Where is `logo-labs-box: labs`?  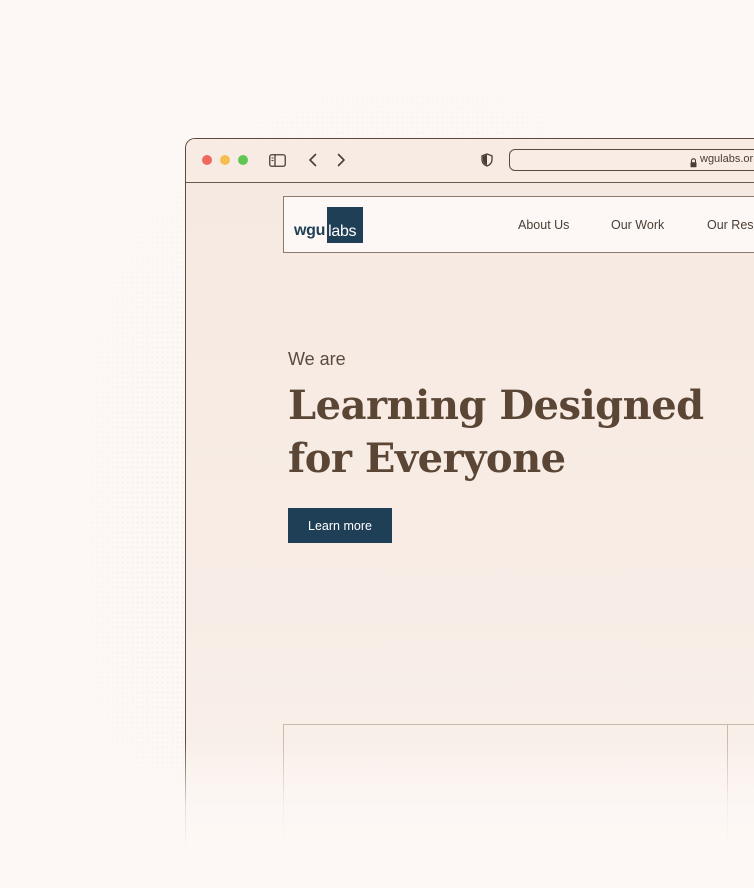
logo-labs-box: labs is located at coordinates (345, 225).